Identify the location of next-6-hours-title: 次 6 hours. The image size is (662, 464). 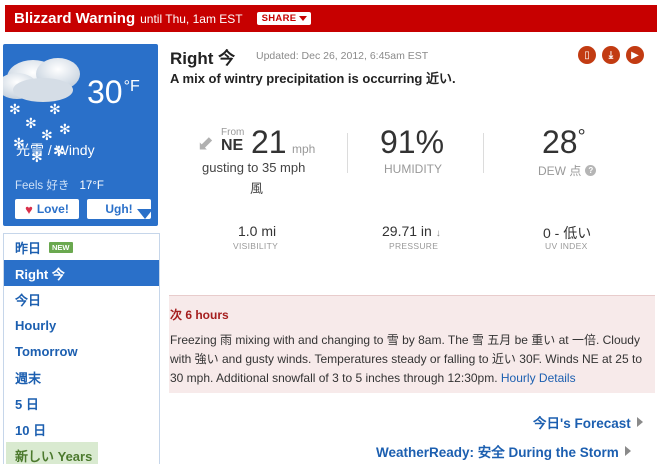
(199, 315).